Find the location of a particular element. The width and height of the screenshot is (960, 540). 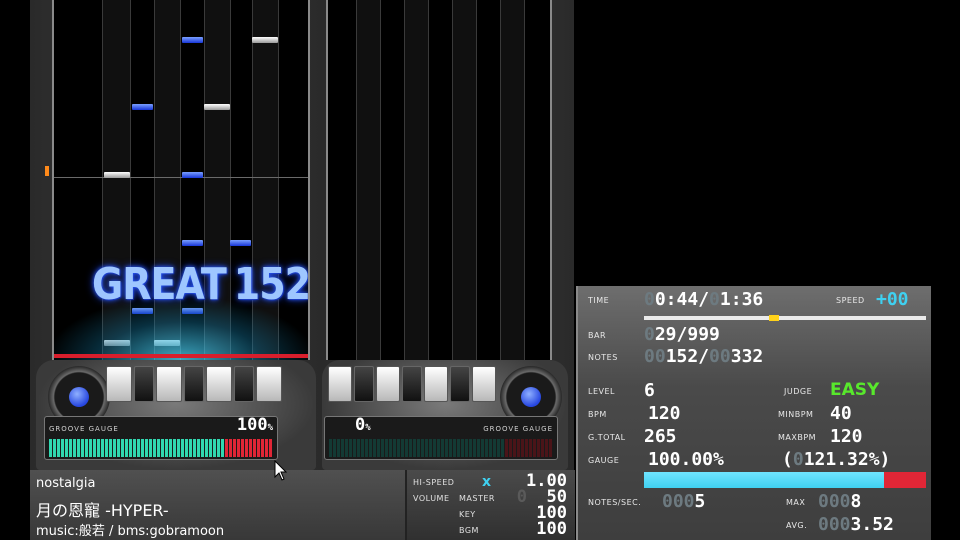

lane-cover-marker is located at coordinates (47, 171).